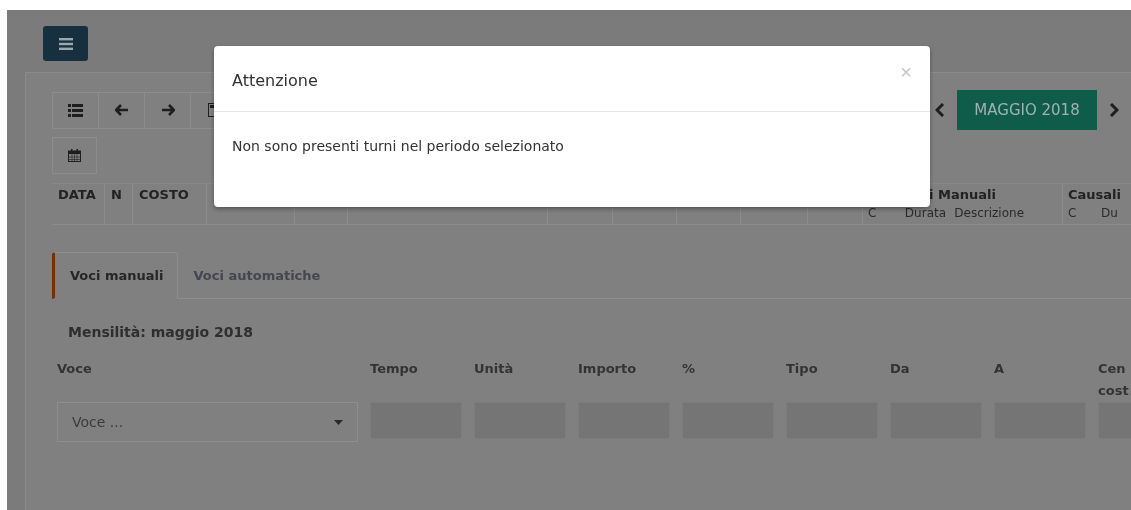 The image size is (1131, 510). I want to click on column-group-header: Causali, so click(1094, 194).